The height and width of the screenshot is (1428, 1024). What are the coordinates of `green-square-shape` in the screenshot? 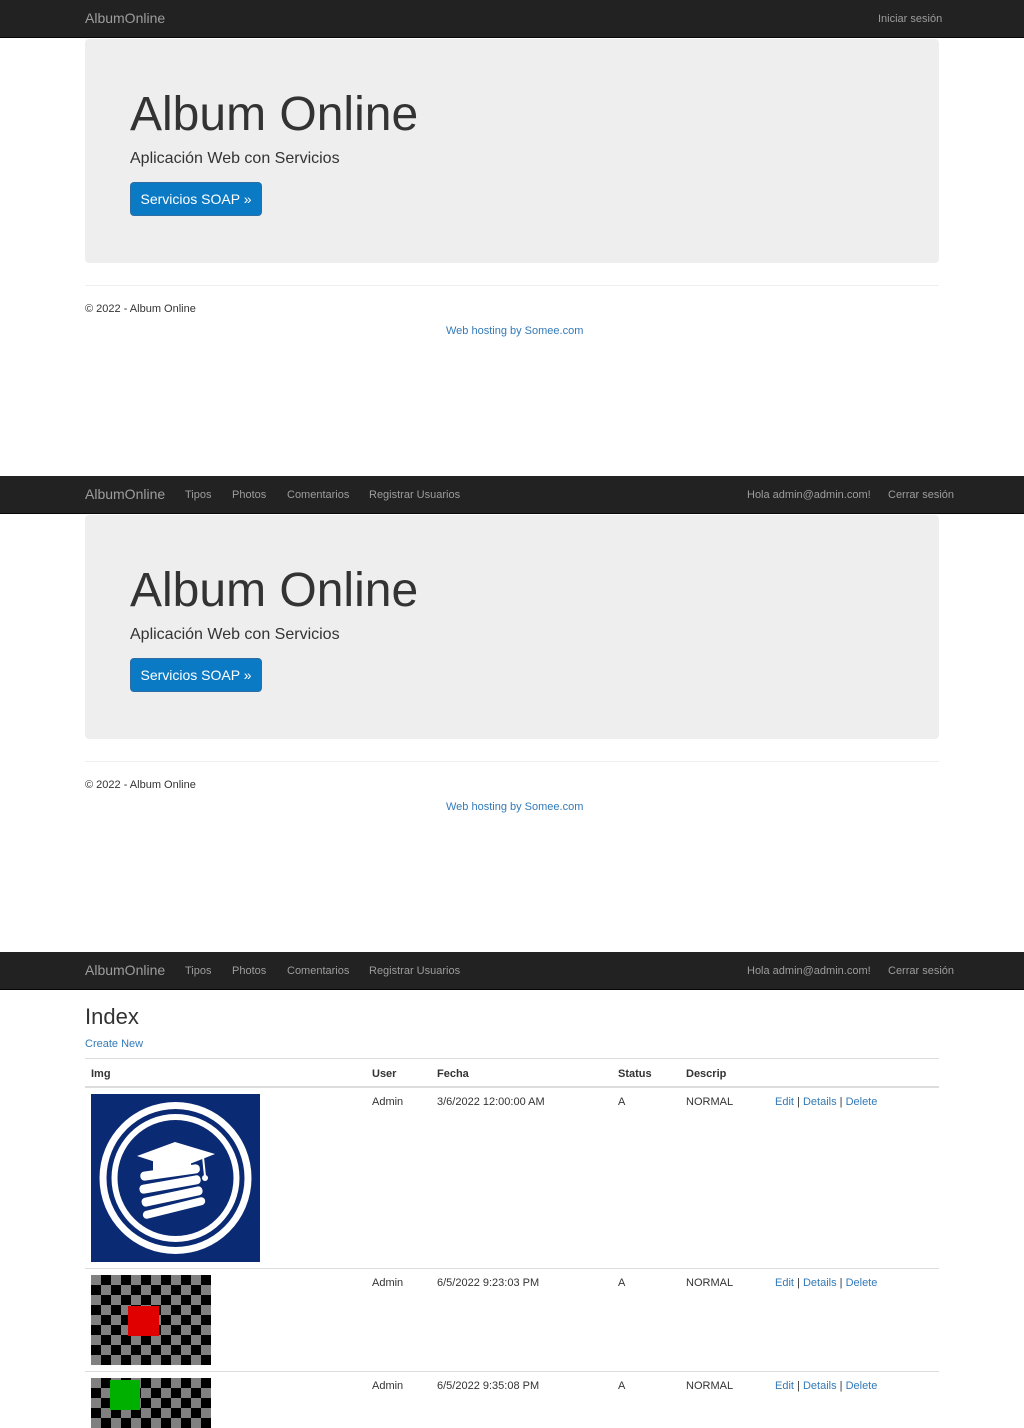 It's located at (125, 1395).